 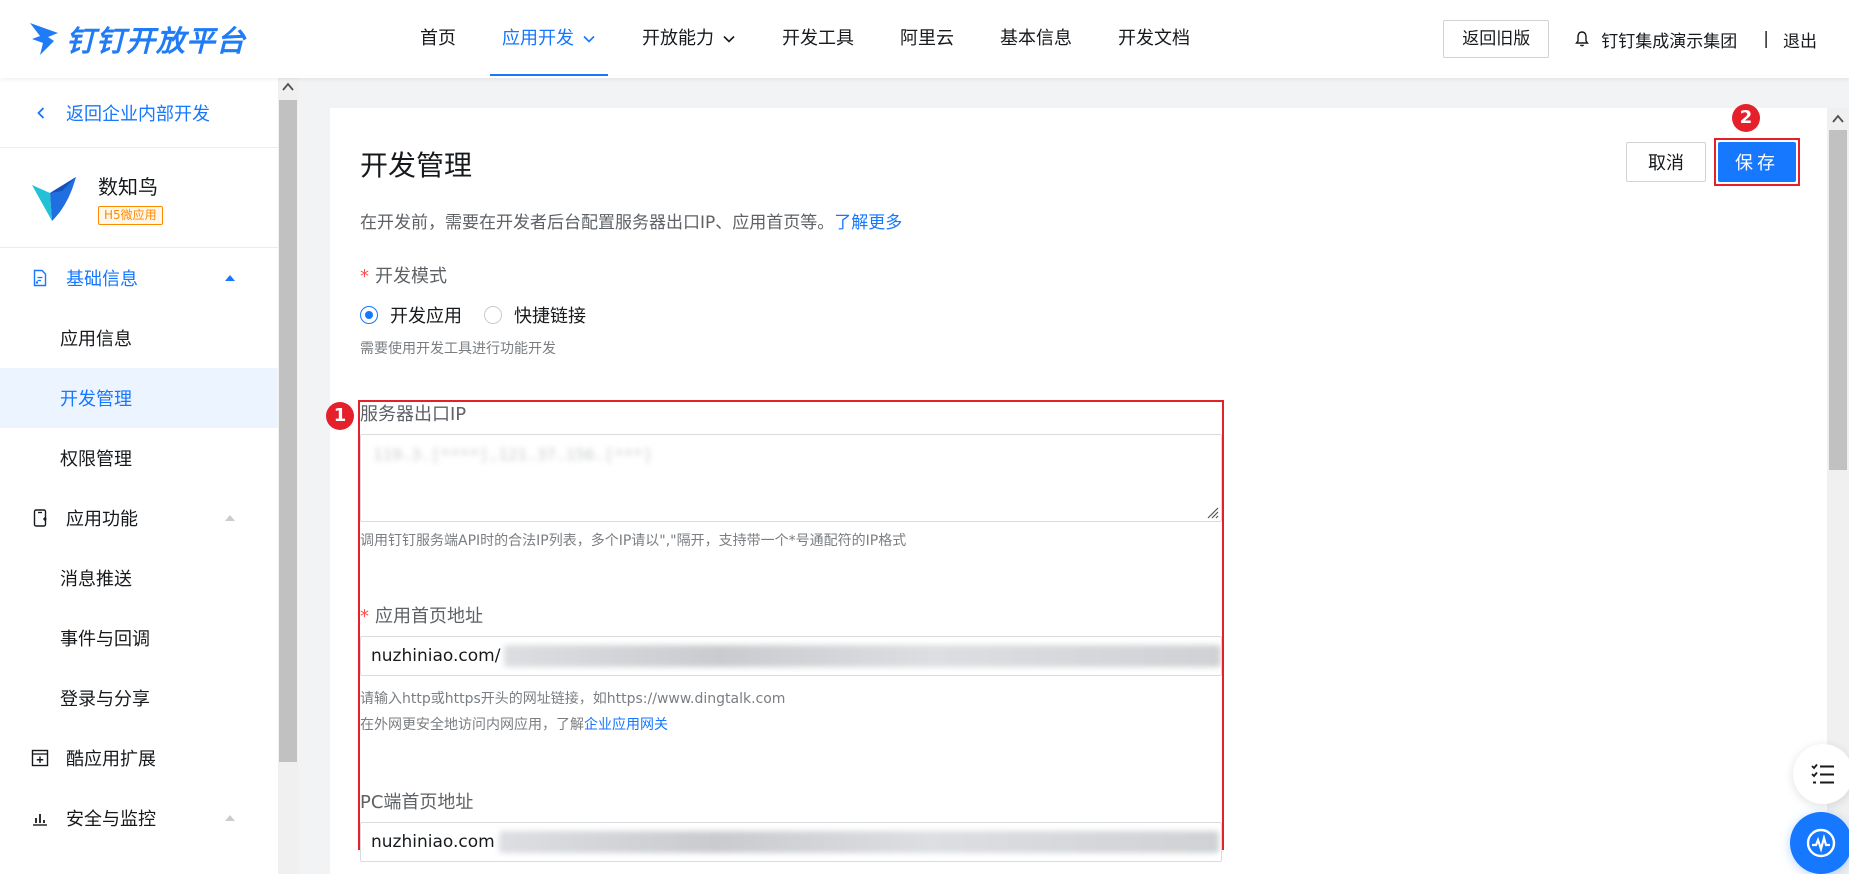 What do you see at coordinates (416, 165) in the screenshot?
I see `page-title: 开发管理` at bounding box center [416, 165].